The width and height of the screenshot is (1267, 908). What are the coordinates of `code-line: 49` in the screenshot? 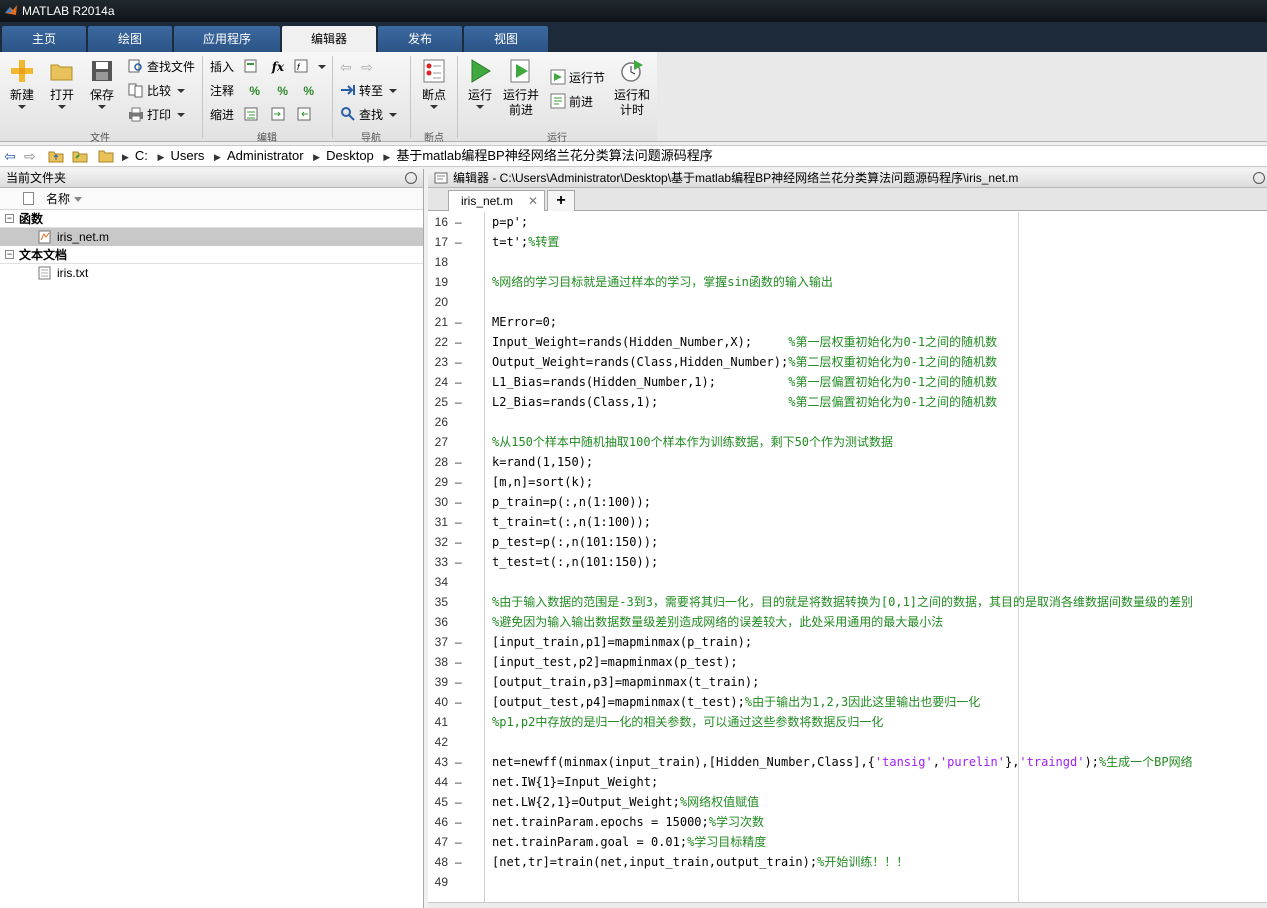 It's located at (847, 882).